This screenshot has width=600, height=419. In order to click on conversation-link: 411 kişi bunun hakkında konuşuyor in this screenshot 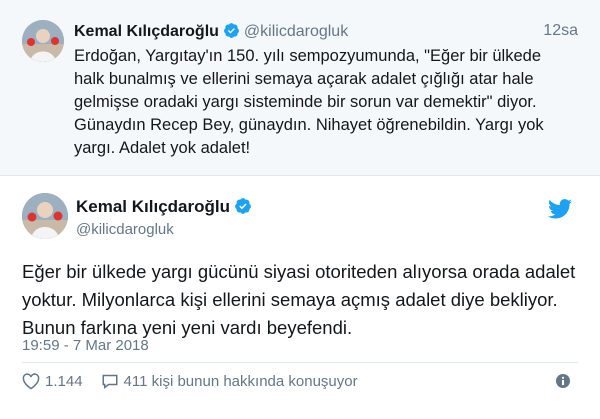, I will do `click(229, 381)`.